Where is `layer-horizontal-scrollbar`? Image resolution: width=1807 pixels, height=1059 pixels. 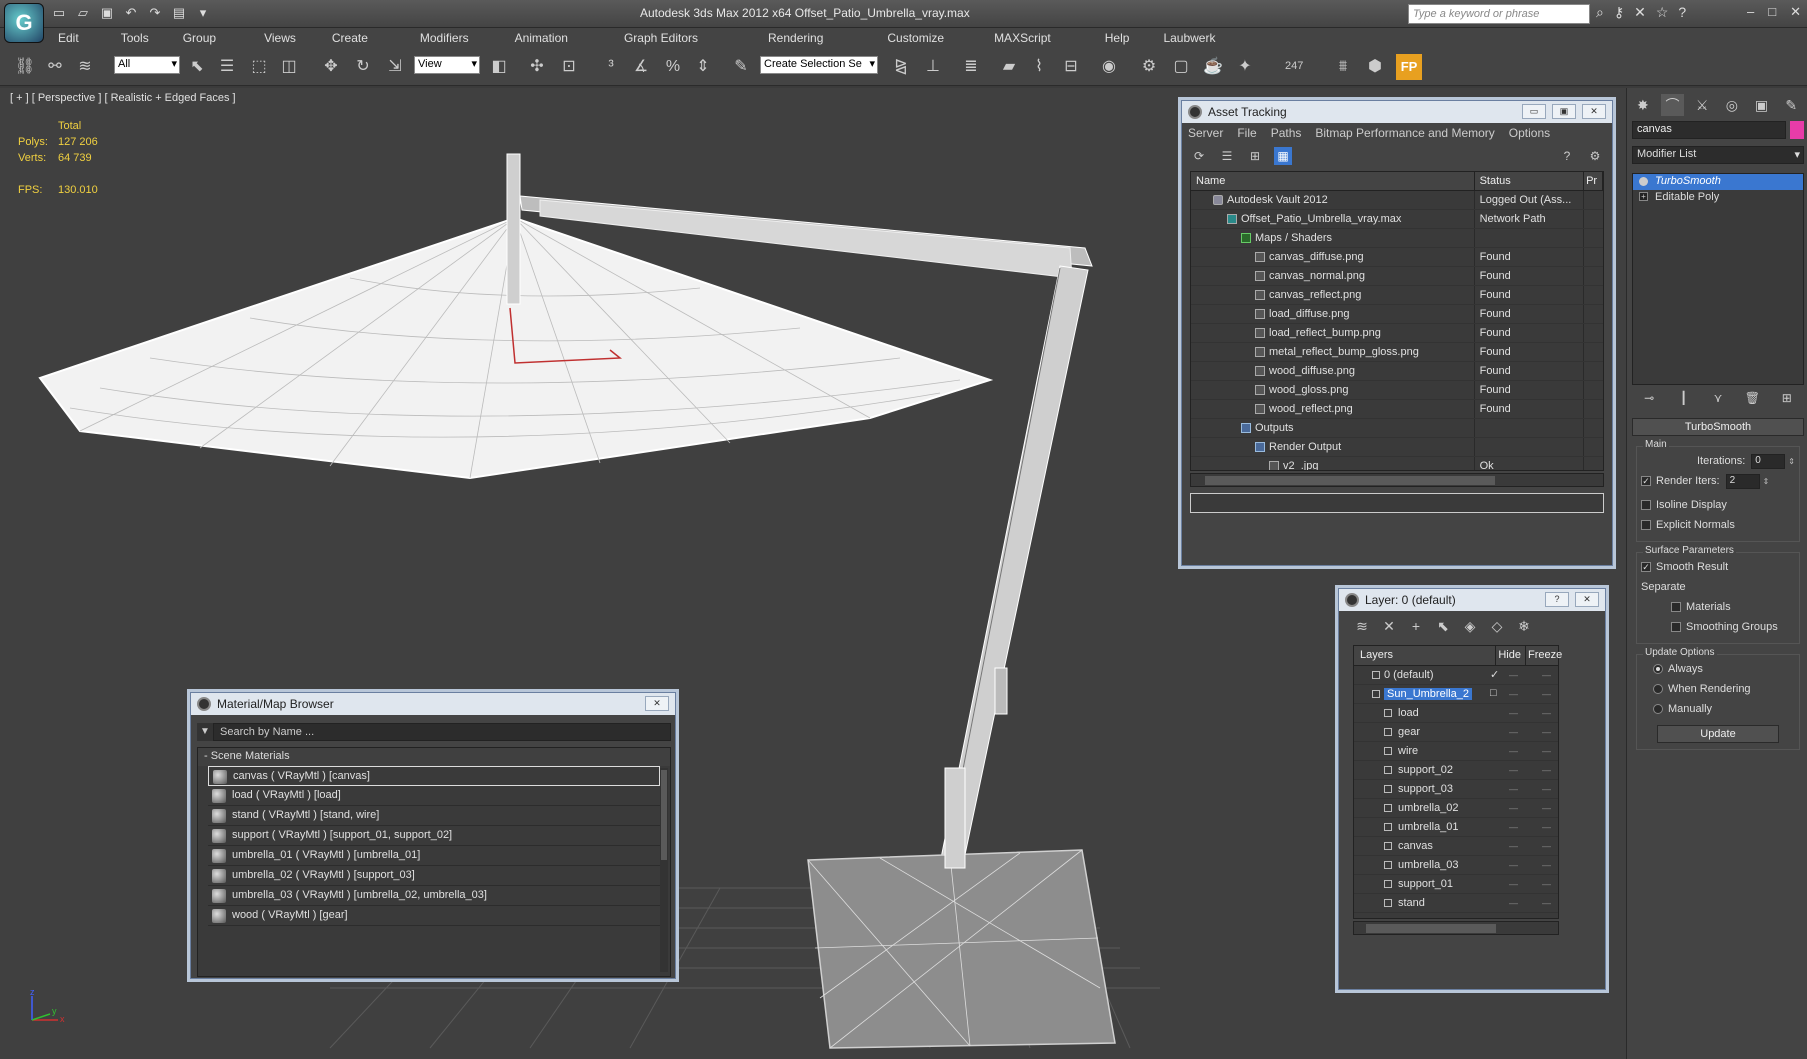
layer-horizontal-scrollbar is located at coordinates (1456, 928).